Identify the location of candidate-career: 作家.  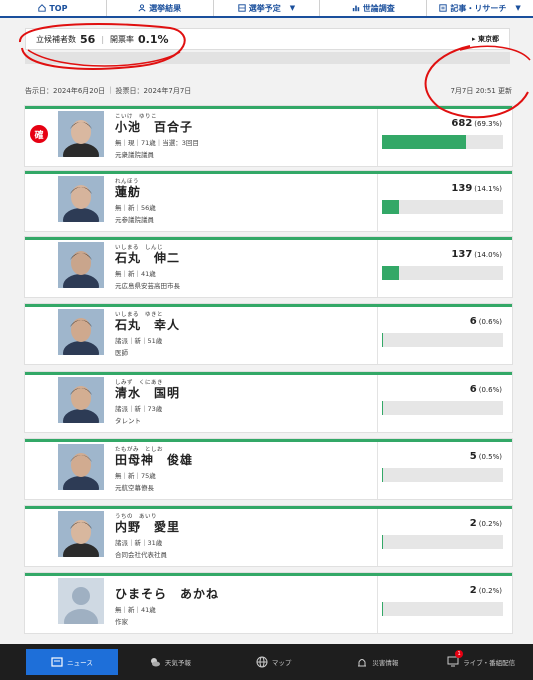
(121, 622).